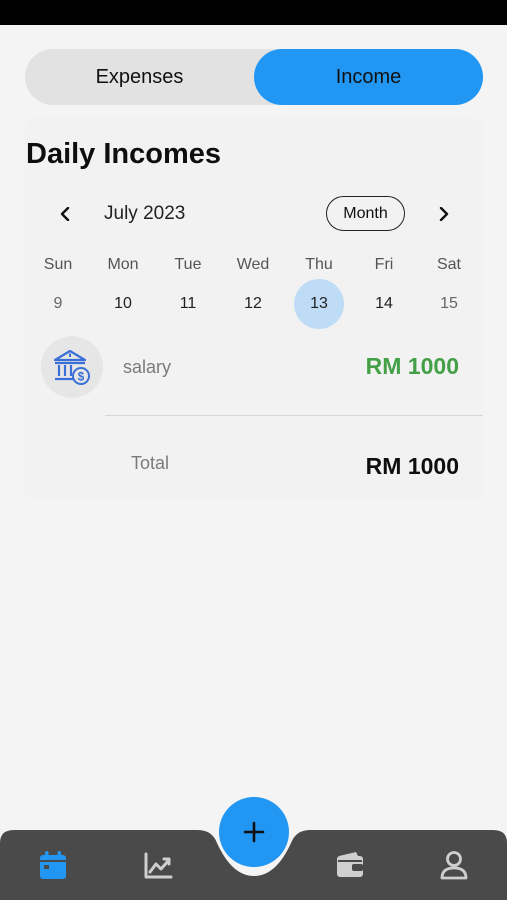 This screenshot has width=507, height=900. I want to click on wallet-icon, so click(350, 864).